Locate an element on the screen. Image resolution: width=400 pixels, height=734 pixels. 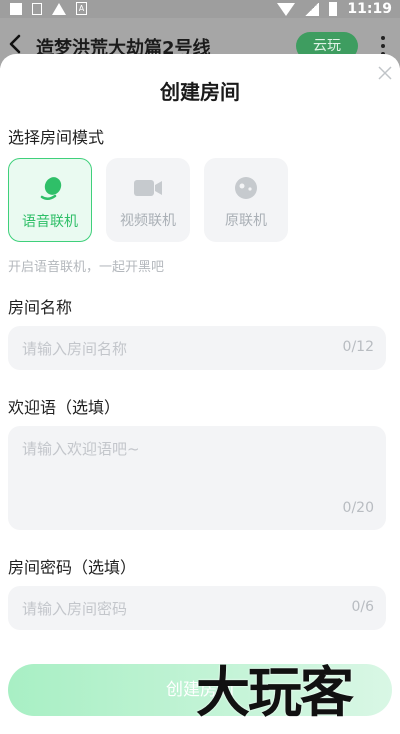
app-notification-icon: A is located at coordinates (81, 8).